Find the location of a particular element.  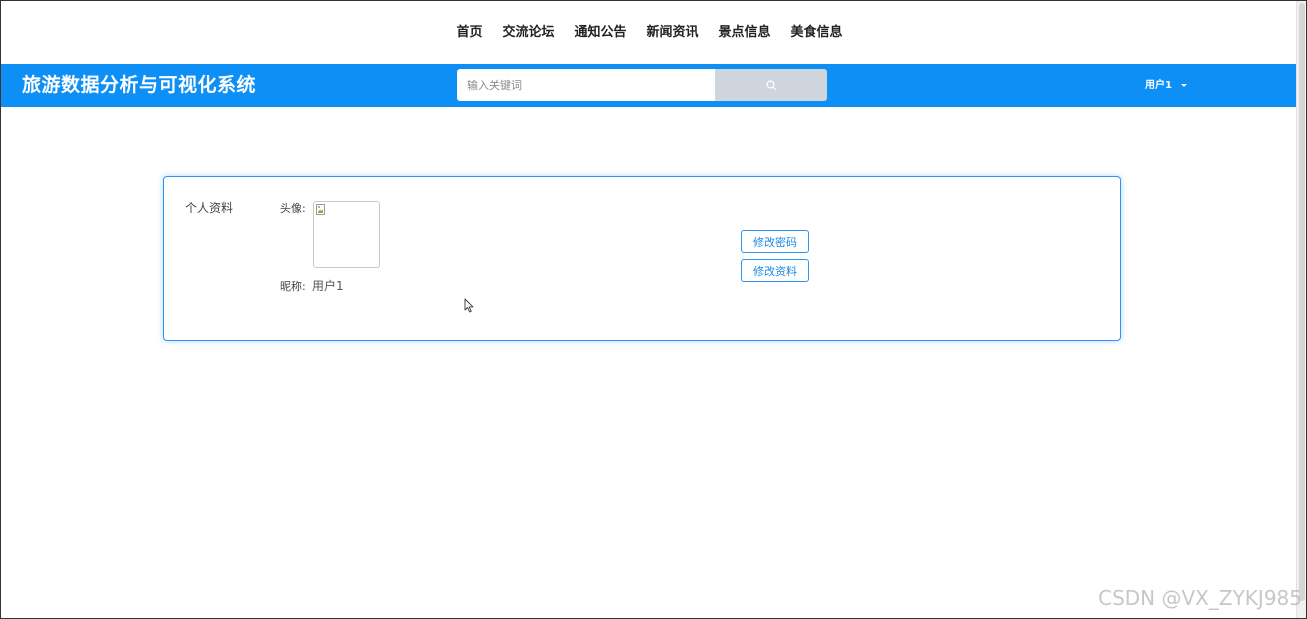

change-password-button: 修改密码 is located at coordinates (775, 241).